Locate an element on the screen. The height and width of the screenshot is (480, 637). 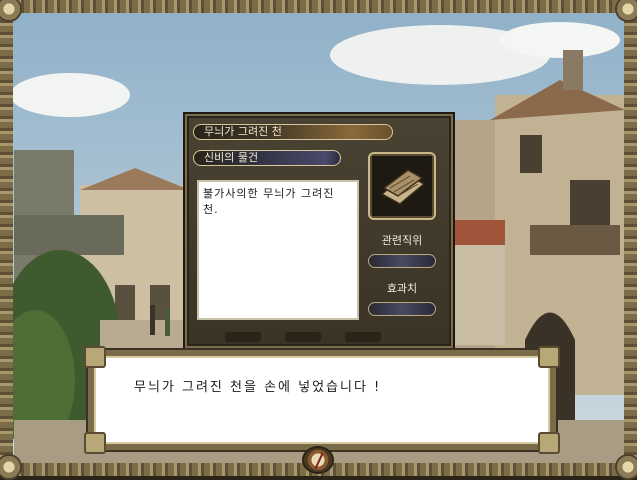
item-category-bar: 신비의 물건 is located at coordinates (267, 158).